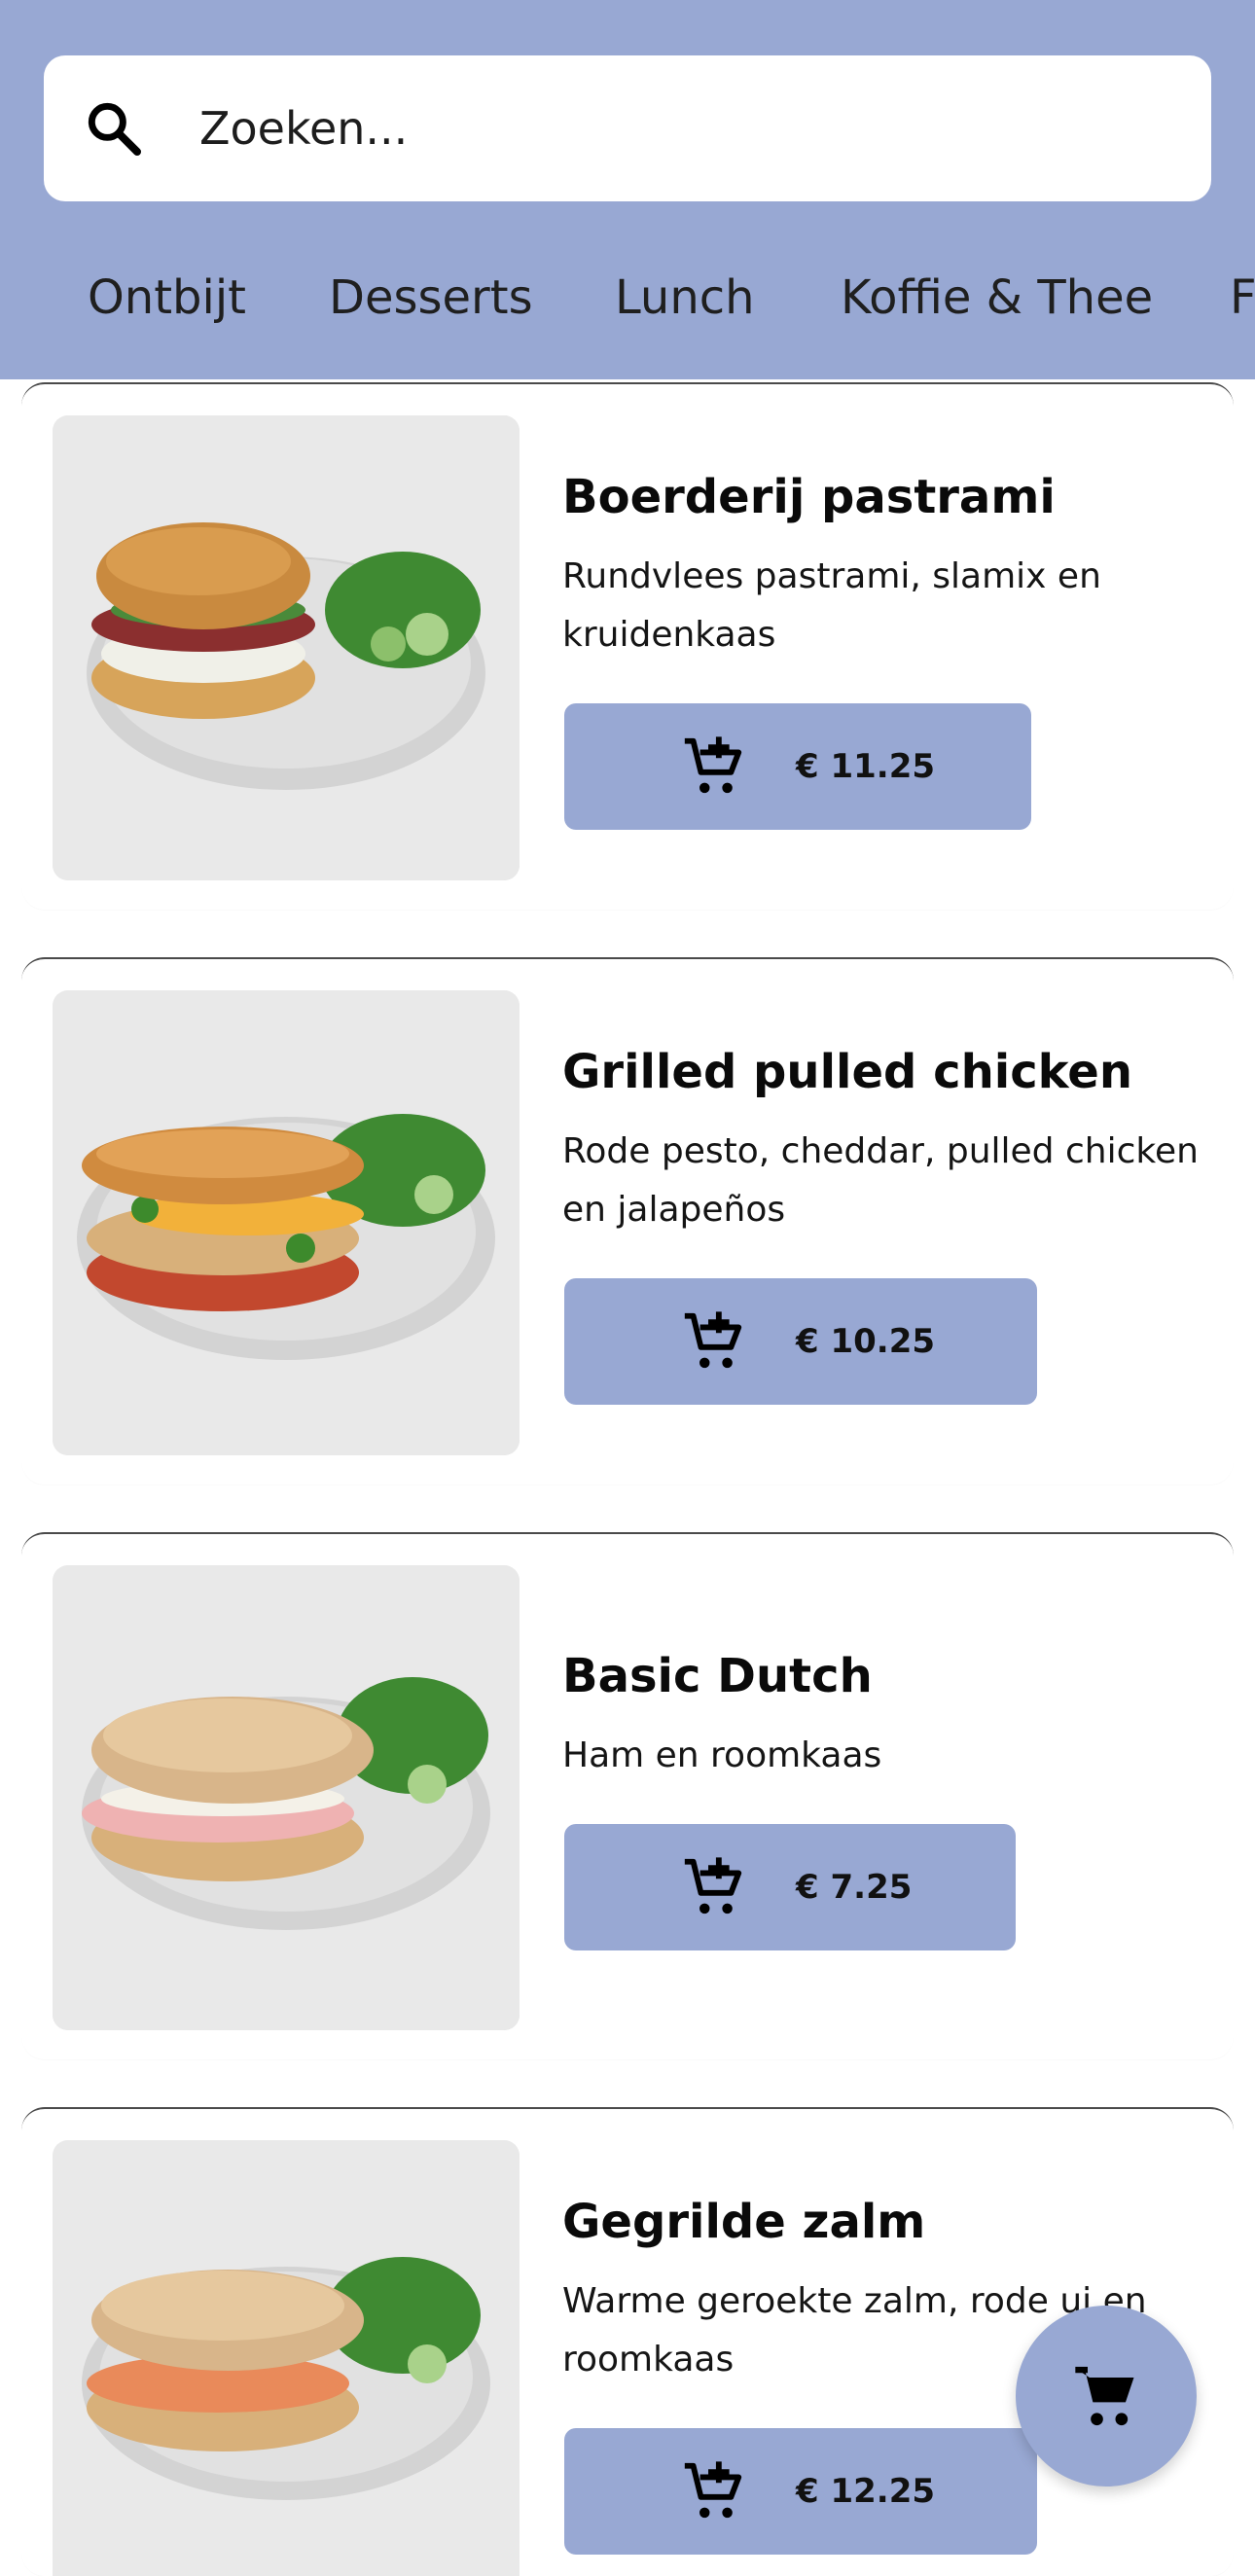 The height and width of the screenshot is (2576, 1255). I want to click on product-title: Grilled pulled chicken, so click(847, 1072).